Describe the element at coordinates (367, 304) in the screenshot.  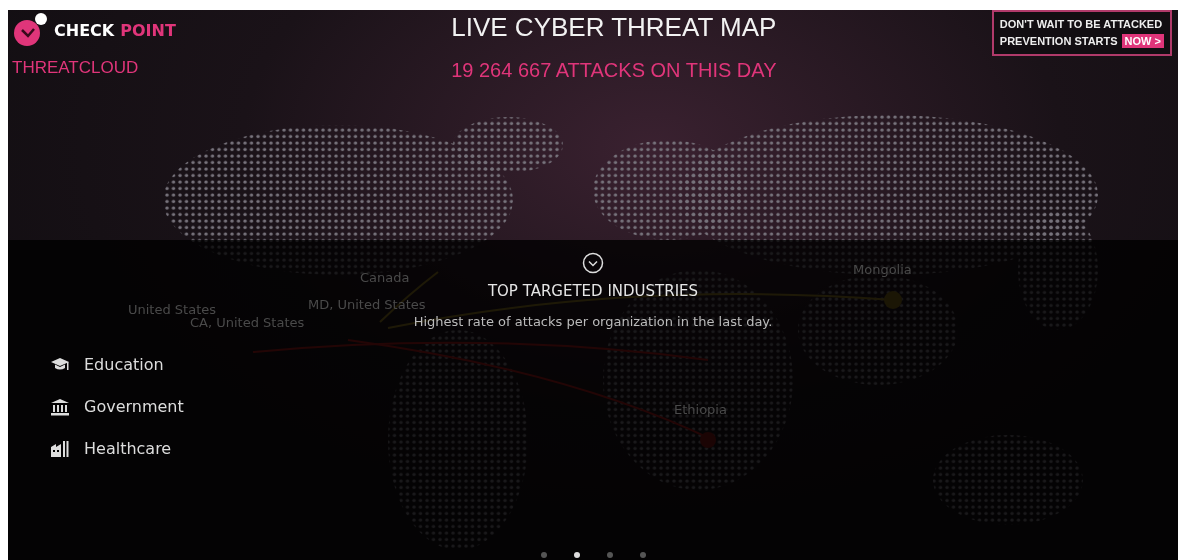
I see `map-label: MD, United States` at that location.